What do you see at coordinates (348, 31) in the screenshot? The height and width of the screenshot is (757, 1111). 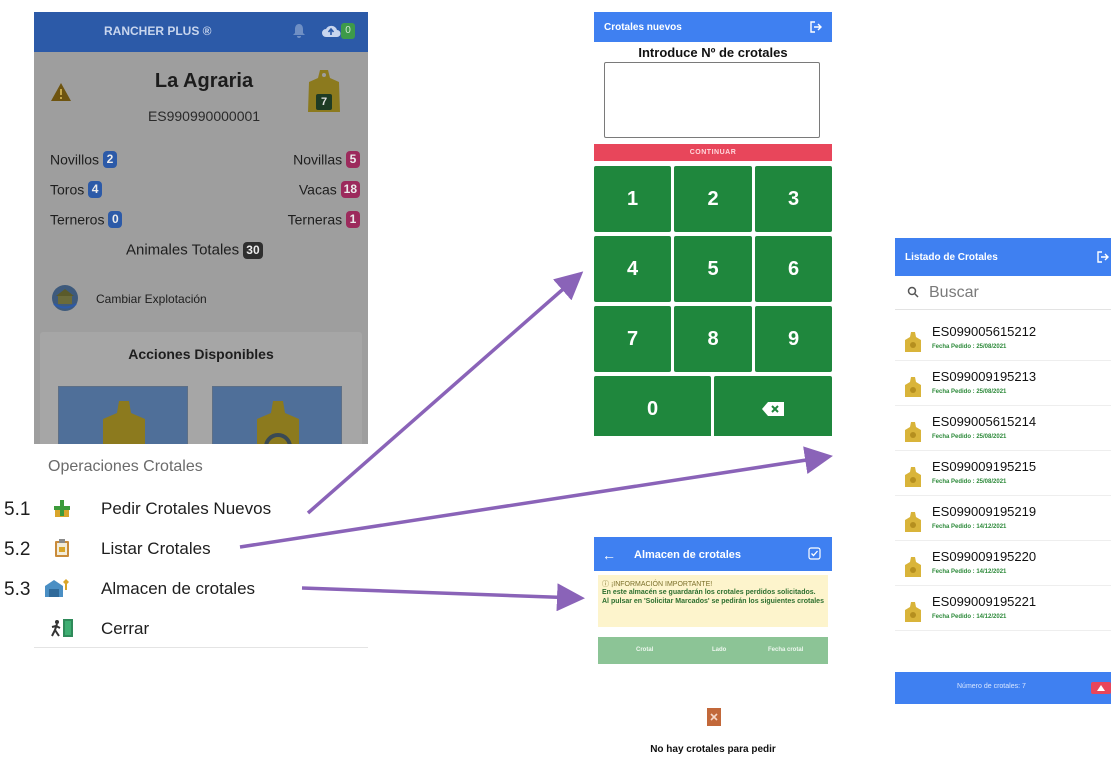 I see `sync-count-badge: 0` at bounding box center [348, 31].